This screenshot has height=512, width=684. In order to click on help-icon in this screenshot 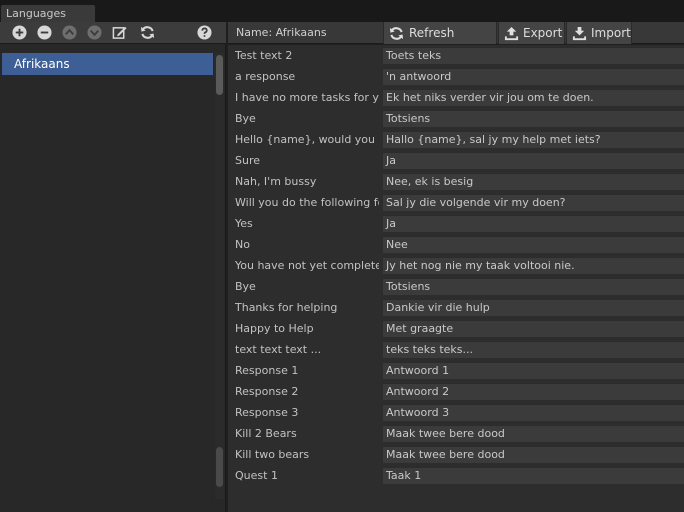, I will do `click(204, 32)`.